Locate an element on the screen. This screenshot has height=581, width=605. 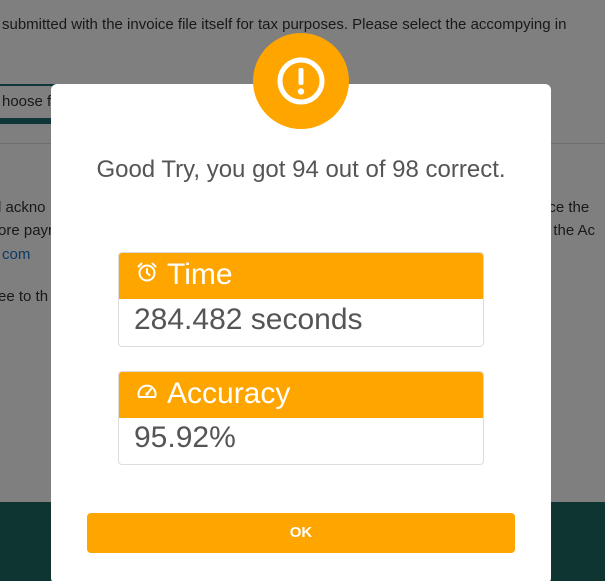
accuracy-label: Accuracy is located at coordinates (229, 393).